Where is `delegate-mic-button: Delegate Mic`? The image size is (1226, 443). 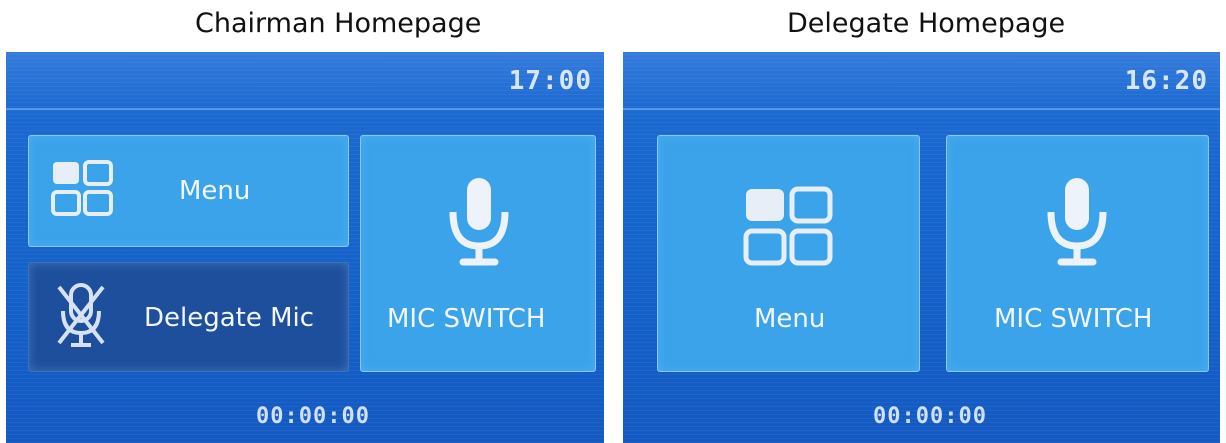 delegate-mic-button: Delegate Mic is located at coordinates (188, 317).